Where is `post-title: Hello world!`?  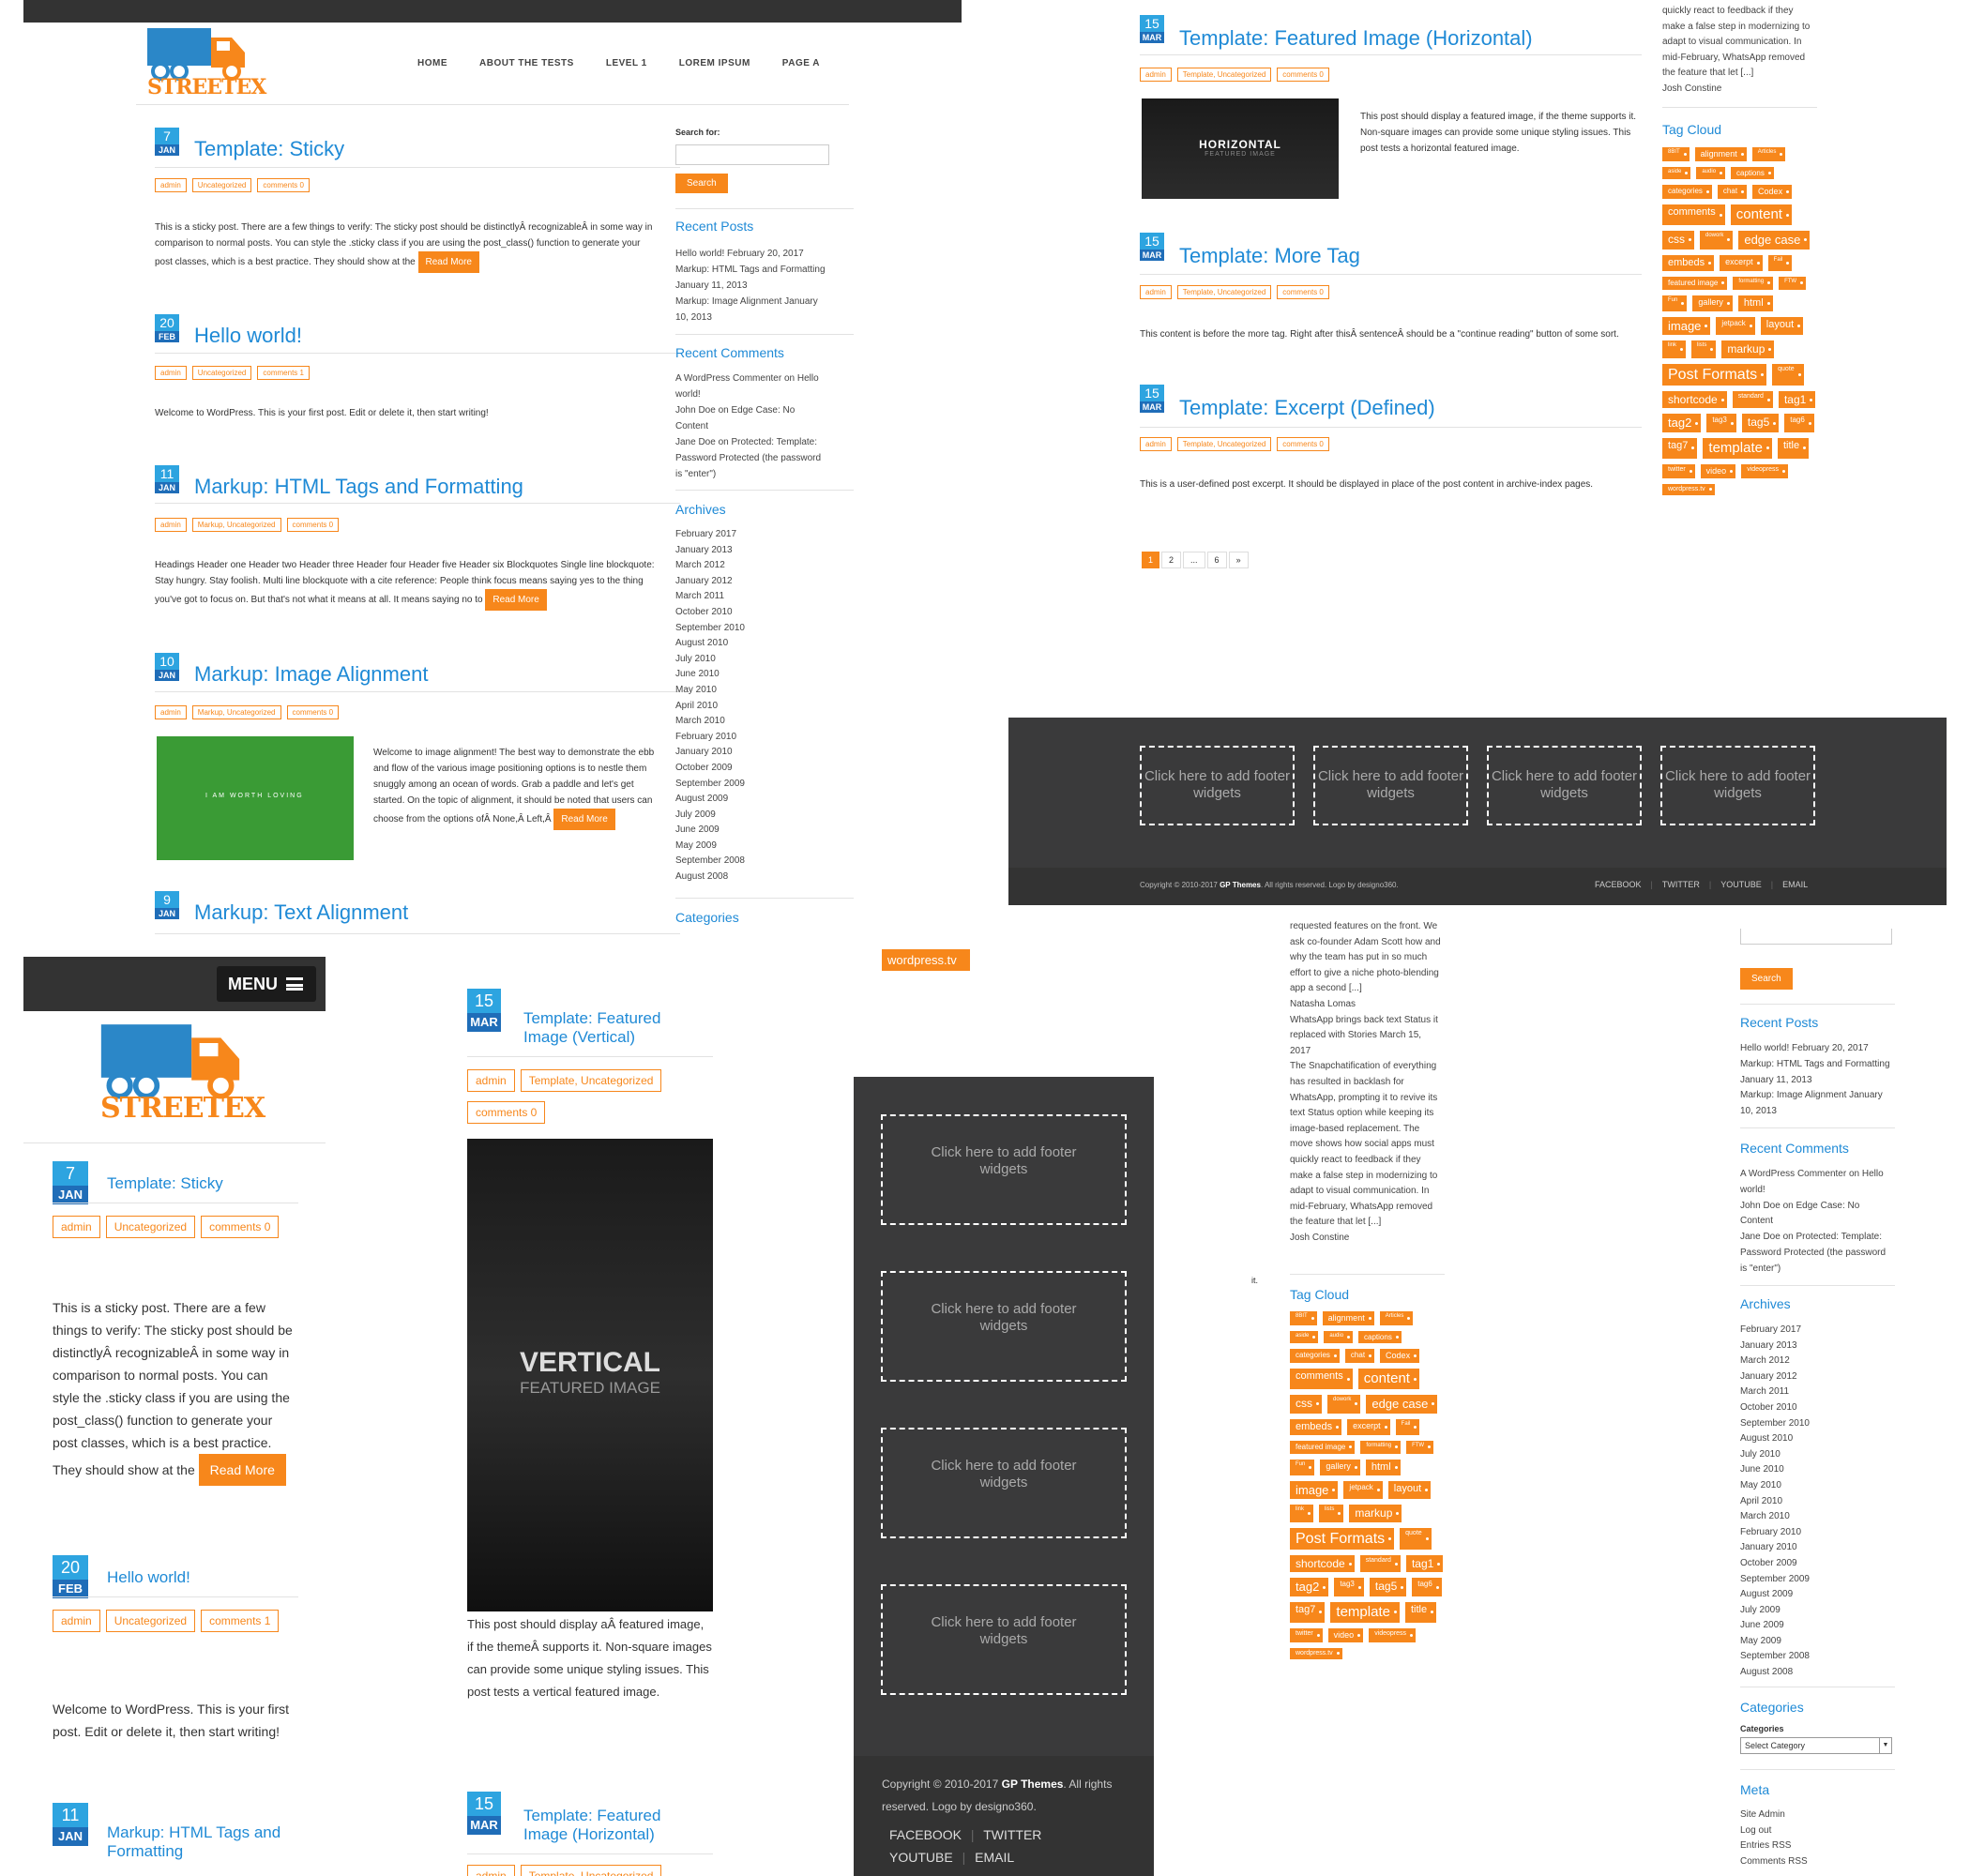
post-title: Hello world! is located at coordinates (248, 336).